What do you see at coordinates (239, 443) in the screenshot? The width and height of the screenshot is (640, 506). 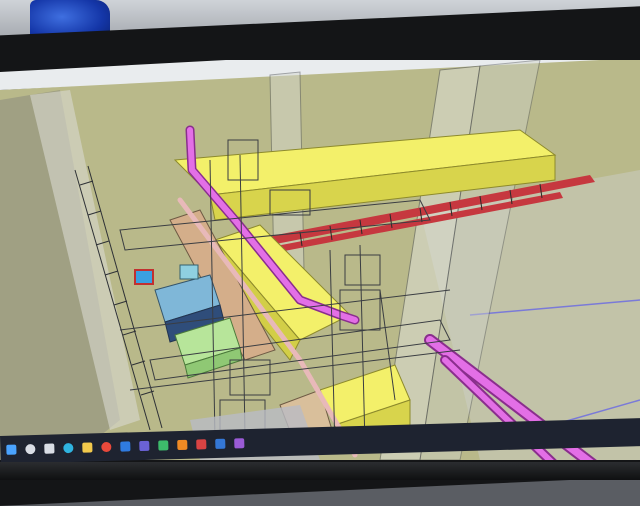 I see `app-icon-purple` at bounding box center [239, 443].